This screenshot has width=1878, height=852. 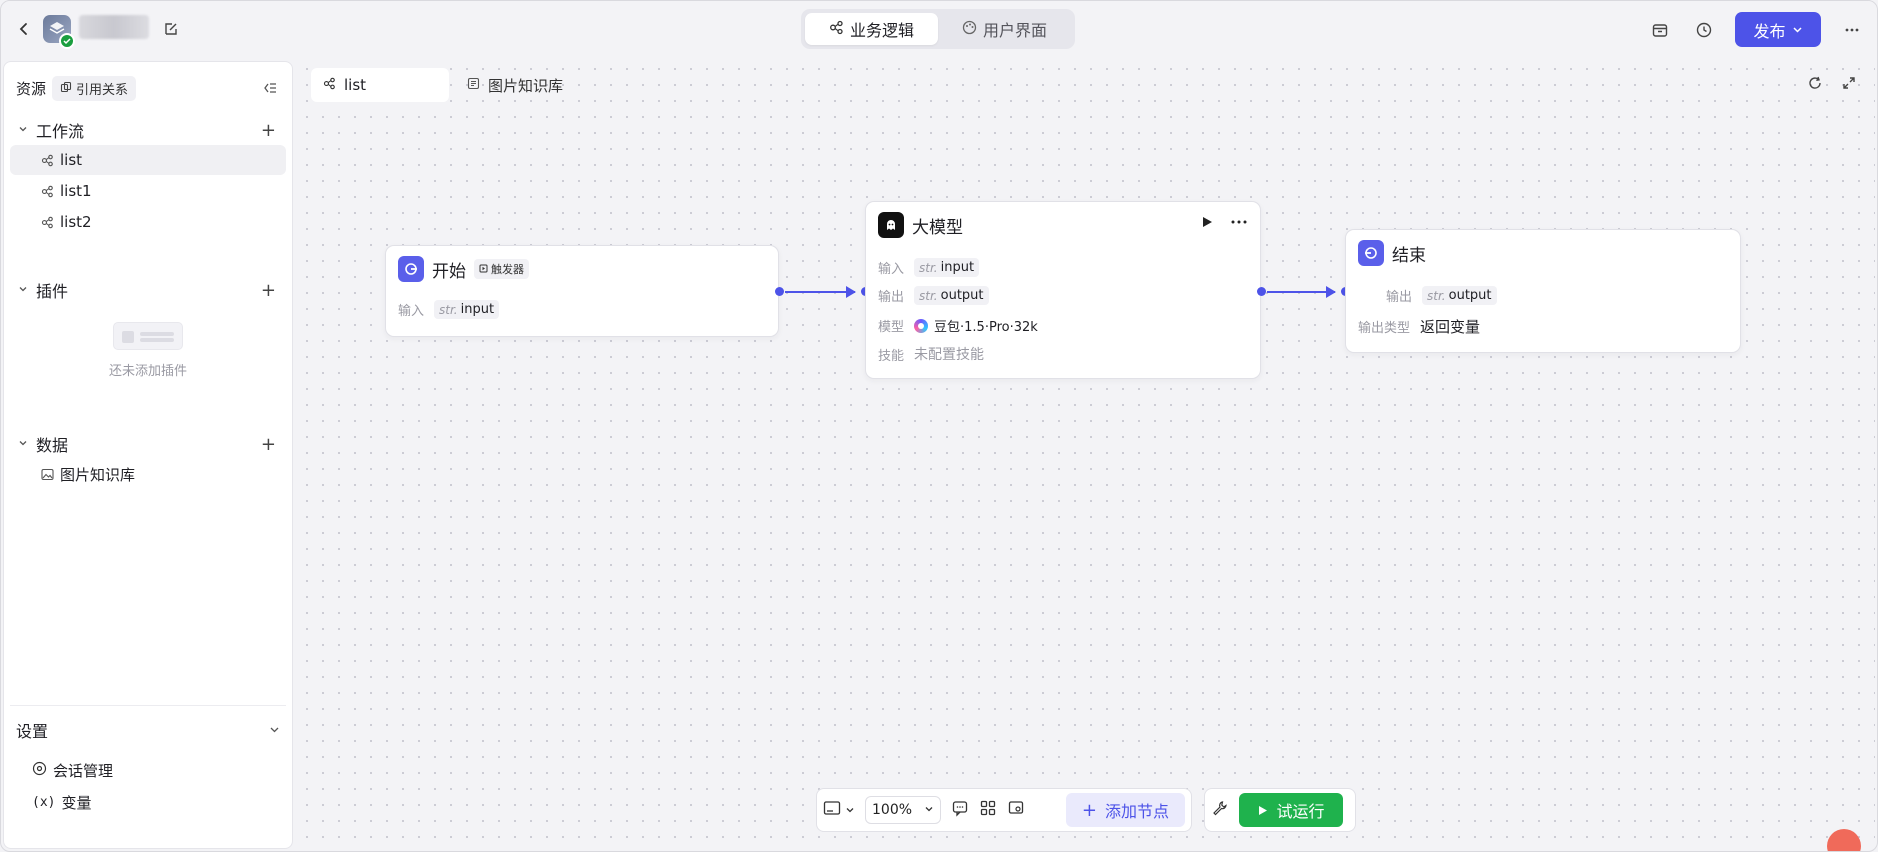 What do you see at coordinates (903, 810) in the screenshot?
I see `zoom-select: 100%` at bounding box center [903, 810].